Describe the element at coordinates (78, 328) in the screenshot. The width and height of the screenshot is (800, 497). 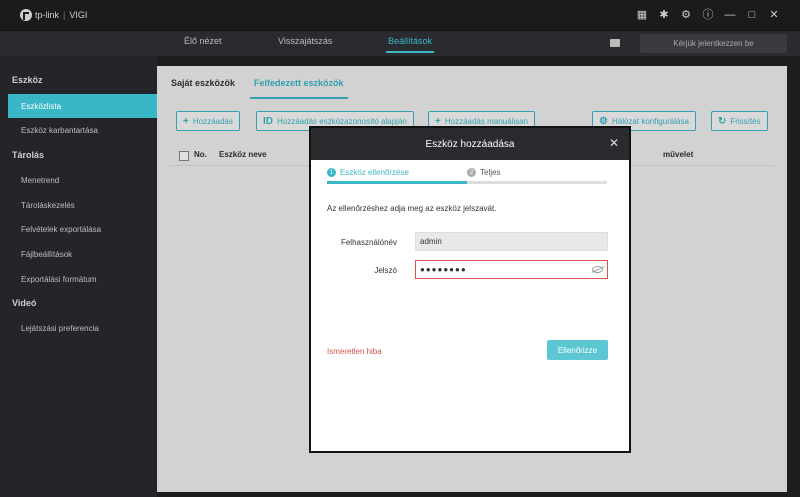
I see `sidebar-item-playback-preference: Lejátszási preferencia` at that location.